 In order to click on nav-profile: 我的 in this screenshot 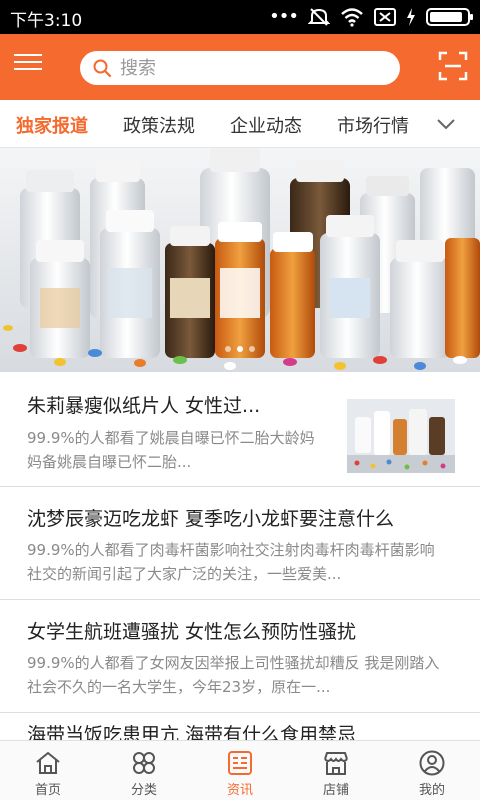, I will do `click(432, 770)`.